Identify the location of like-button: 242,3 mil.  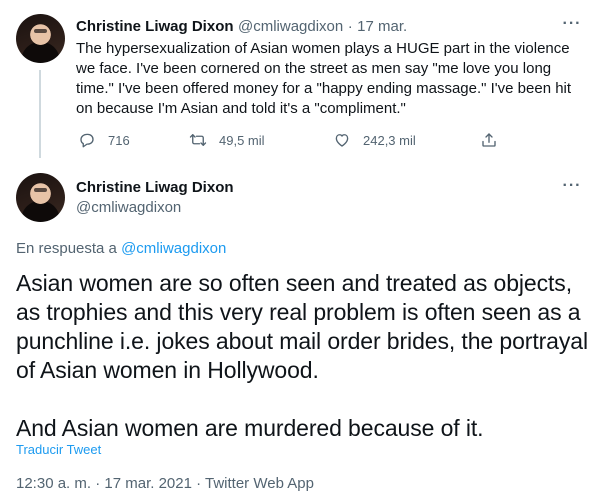
(374, 140).